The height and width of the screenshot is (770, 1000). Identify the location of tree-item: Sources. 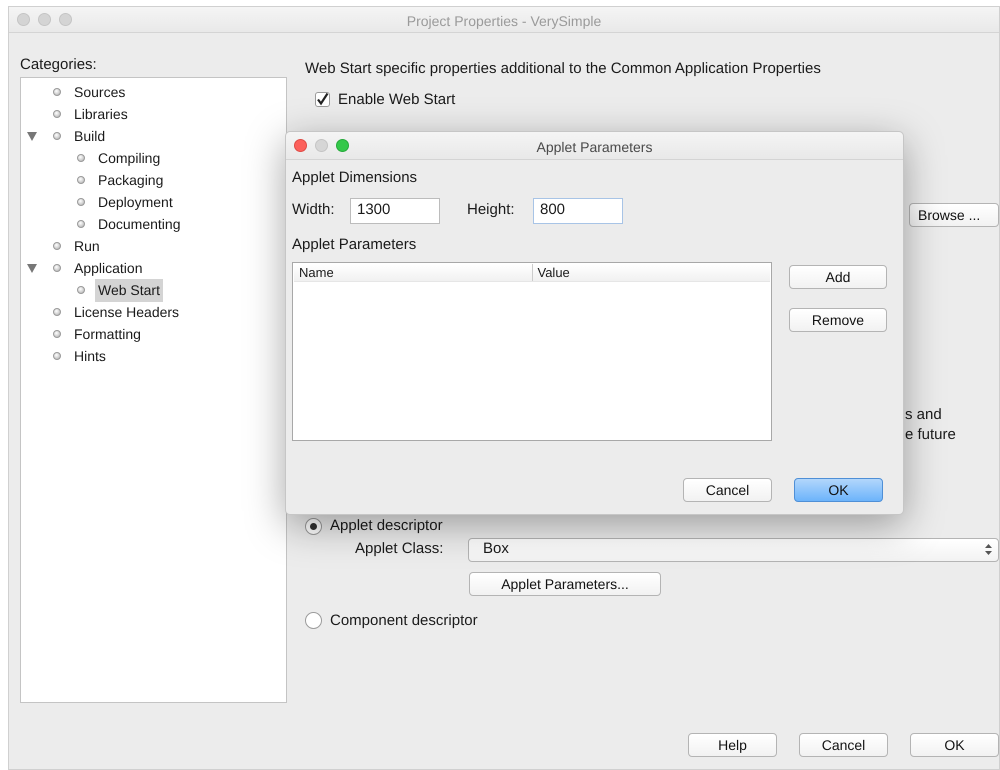
(99, 92).